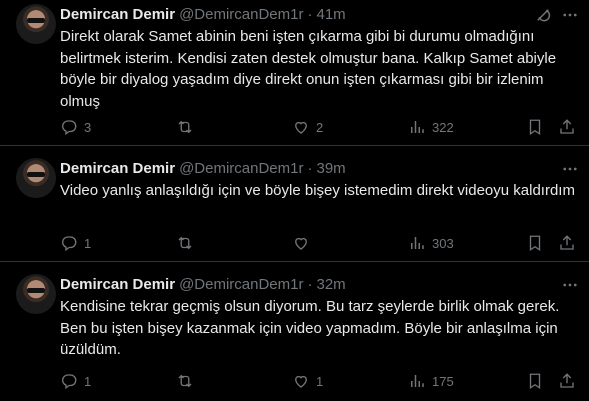 The width and height of the screenshot is (589, 401). I want to click on tweet-header: Demircan Demir @DemircanDem1r · 41m, so click(203, 14).